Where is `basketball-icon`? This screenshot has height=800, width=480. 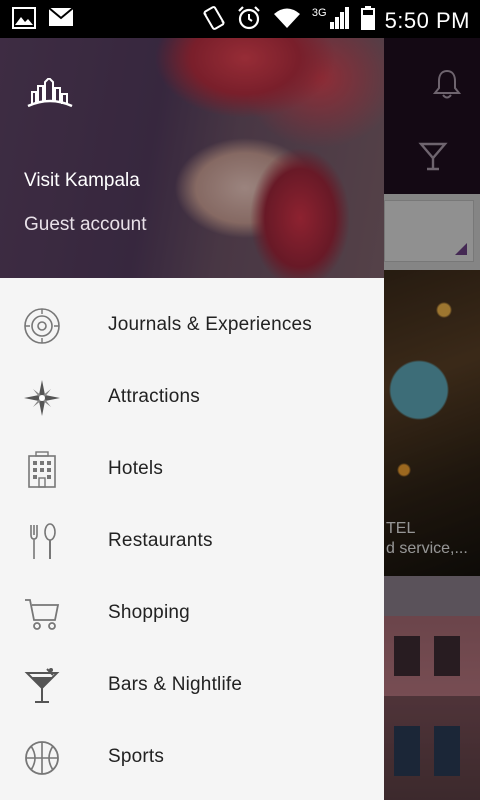
basketball-icon is located at coordinates (42, 758).